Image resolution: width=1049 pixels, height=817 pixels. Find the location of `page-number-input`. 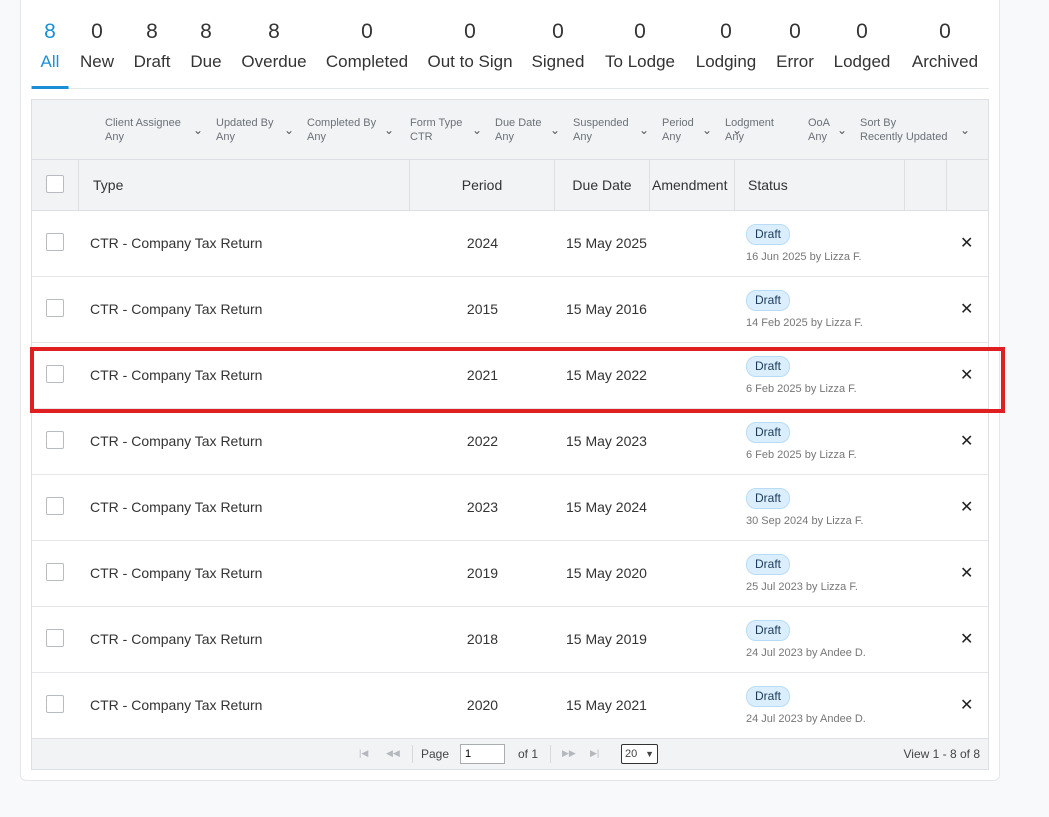

page-number-input is located at coordinates (482, 754).